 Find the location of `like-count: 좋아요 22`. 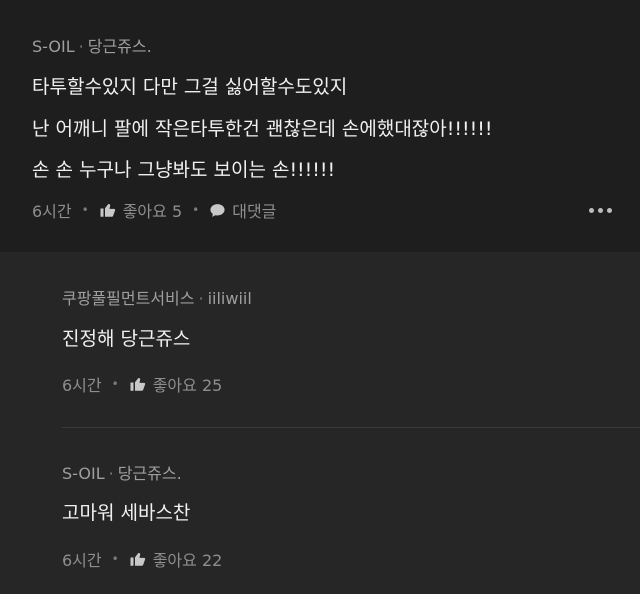

like-count: 좋아요 22 is located at coordinates (187, 560).